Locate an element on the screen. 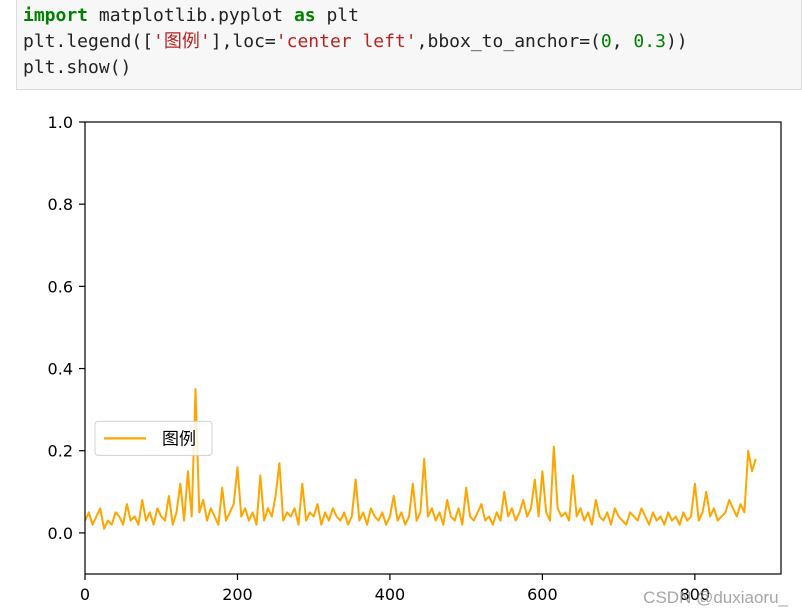  watermark: CSDN @duxiaoru_ is located at coordinates (715, 597).